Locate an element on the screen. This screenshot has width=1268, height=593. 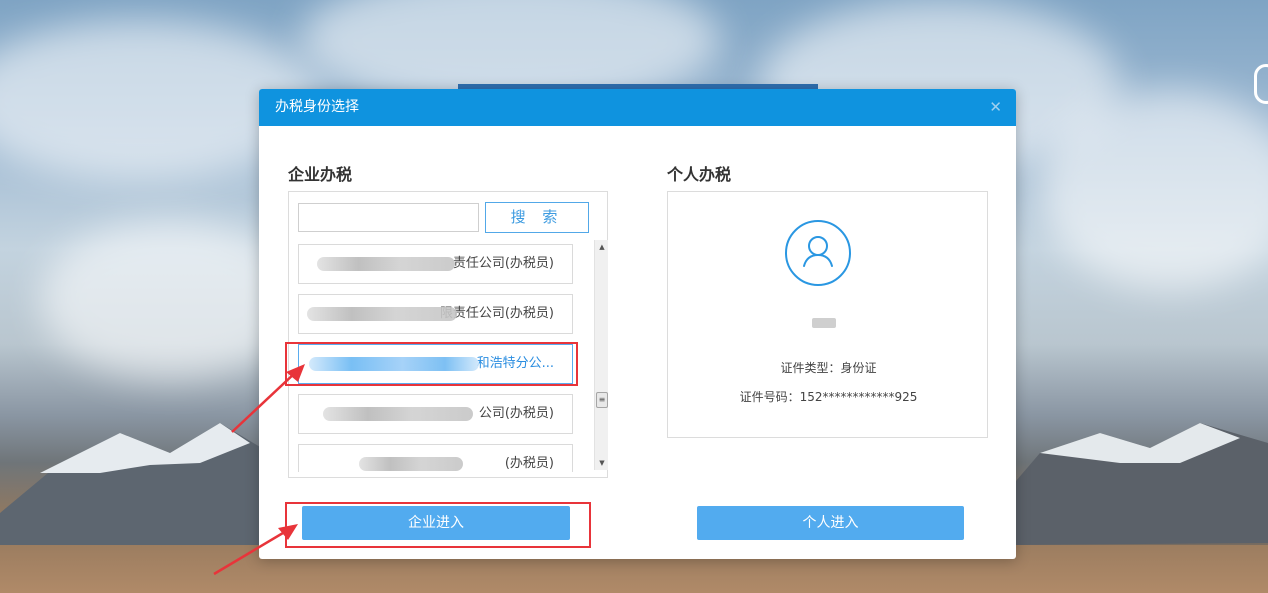
annotation-highlight-selected-company is located at coordinates (431, 364).